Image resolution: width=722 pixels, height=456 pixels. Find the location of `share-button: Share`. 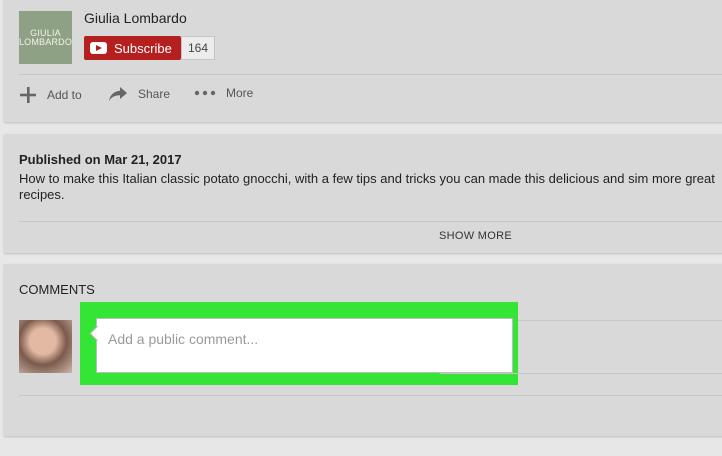

share-button: Share is located at coordinates (139, 94).